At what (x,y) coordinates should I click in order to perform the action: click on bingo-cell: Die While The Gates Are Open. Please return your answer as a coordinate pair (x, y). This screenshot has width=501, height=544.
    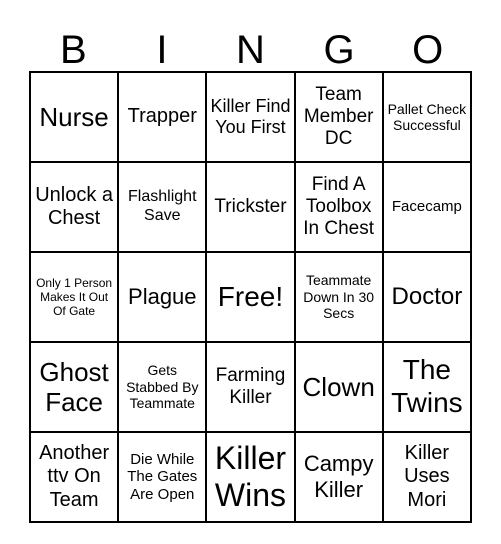
    Looking at the image, I should click on (162, 477).